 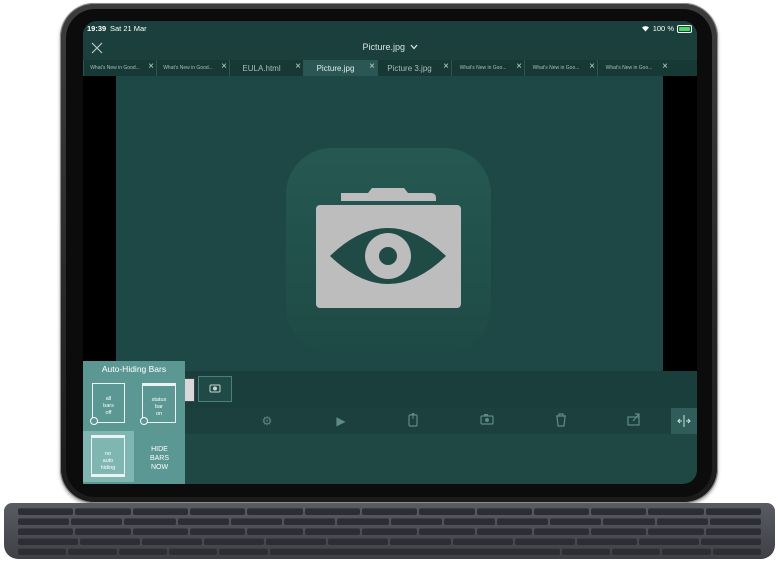 I want to click on chevron-down-icon, so click(x=414, y=47).